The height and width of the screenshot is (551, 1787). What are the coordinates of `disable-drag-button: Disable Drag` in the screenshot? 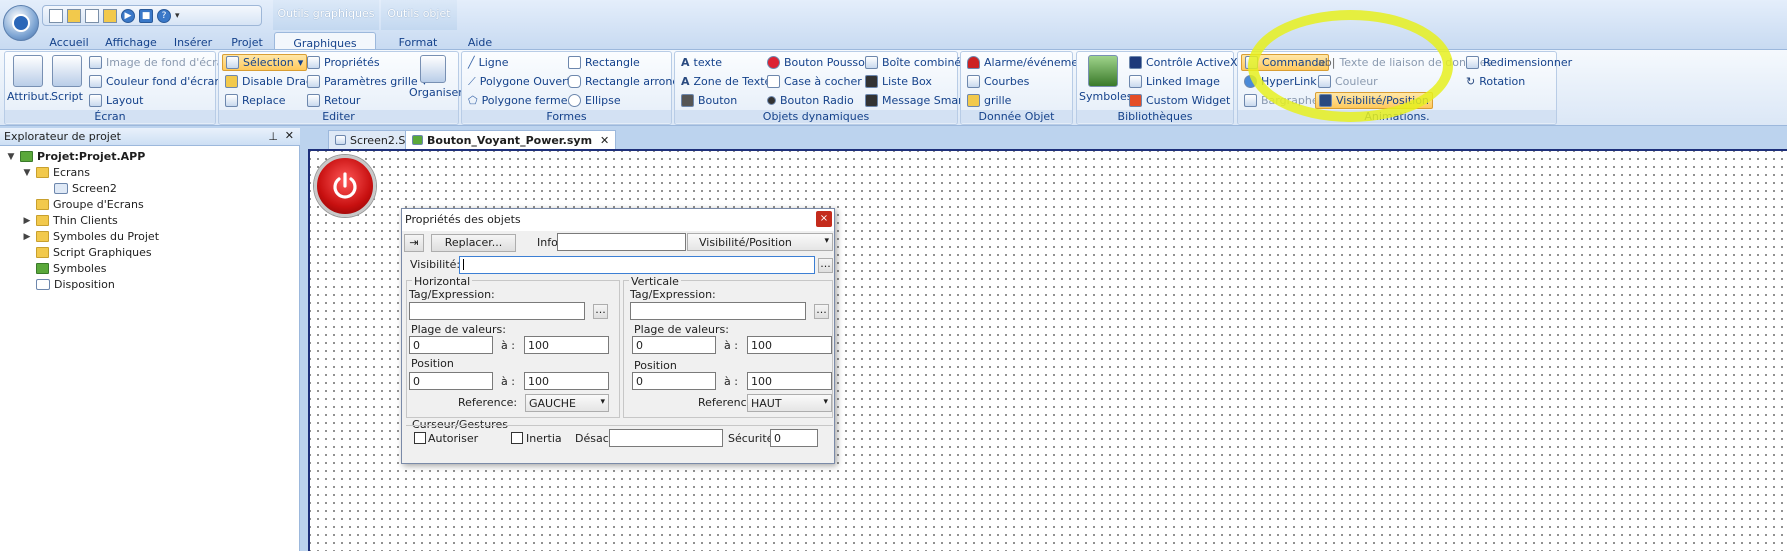 It's located at (269, 81).